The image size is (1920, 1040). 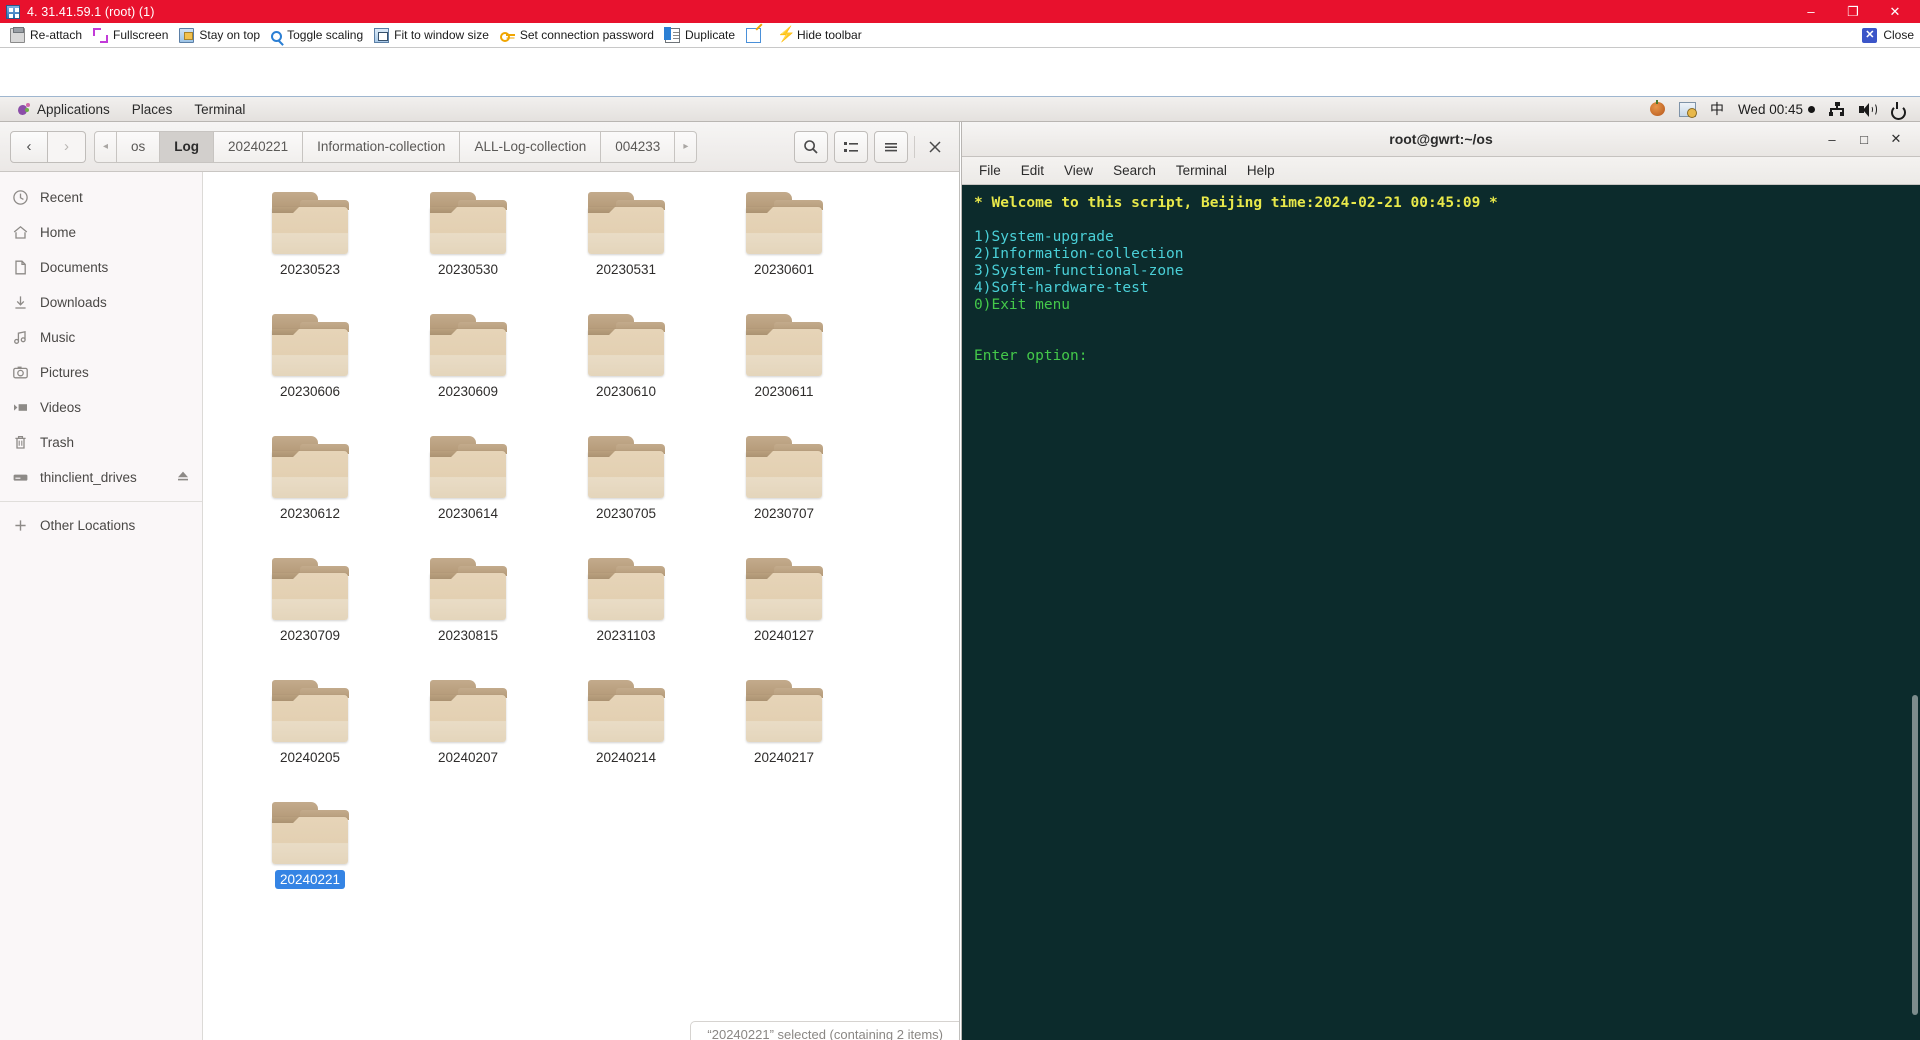 I want to click on terminal-menu-file: File, so click(x=990, y=171).